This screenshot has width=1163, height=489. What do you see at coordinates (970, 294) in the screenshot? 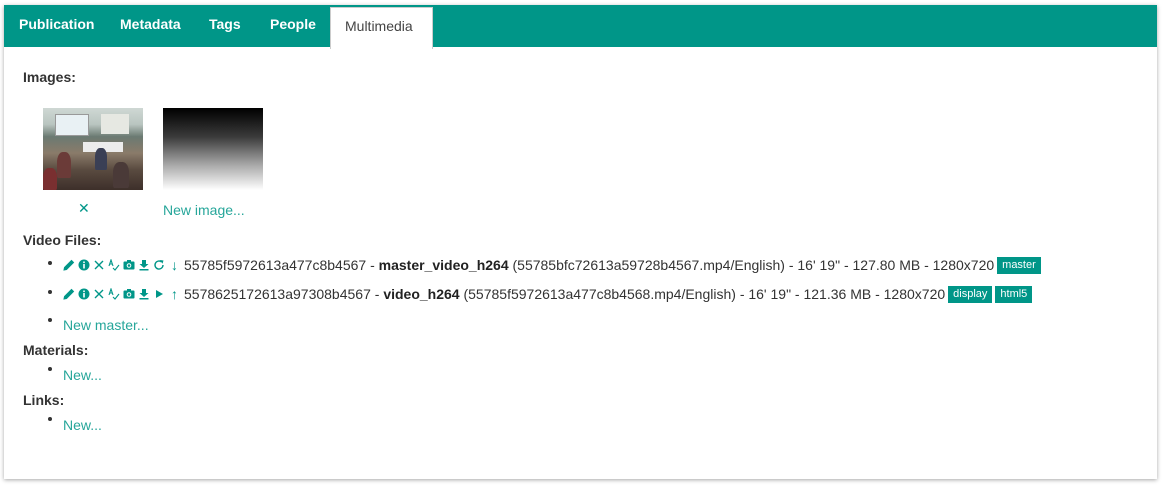
I see `display-badge: display` at bounding box center [970, 294].